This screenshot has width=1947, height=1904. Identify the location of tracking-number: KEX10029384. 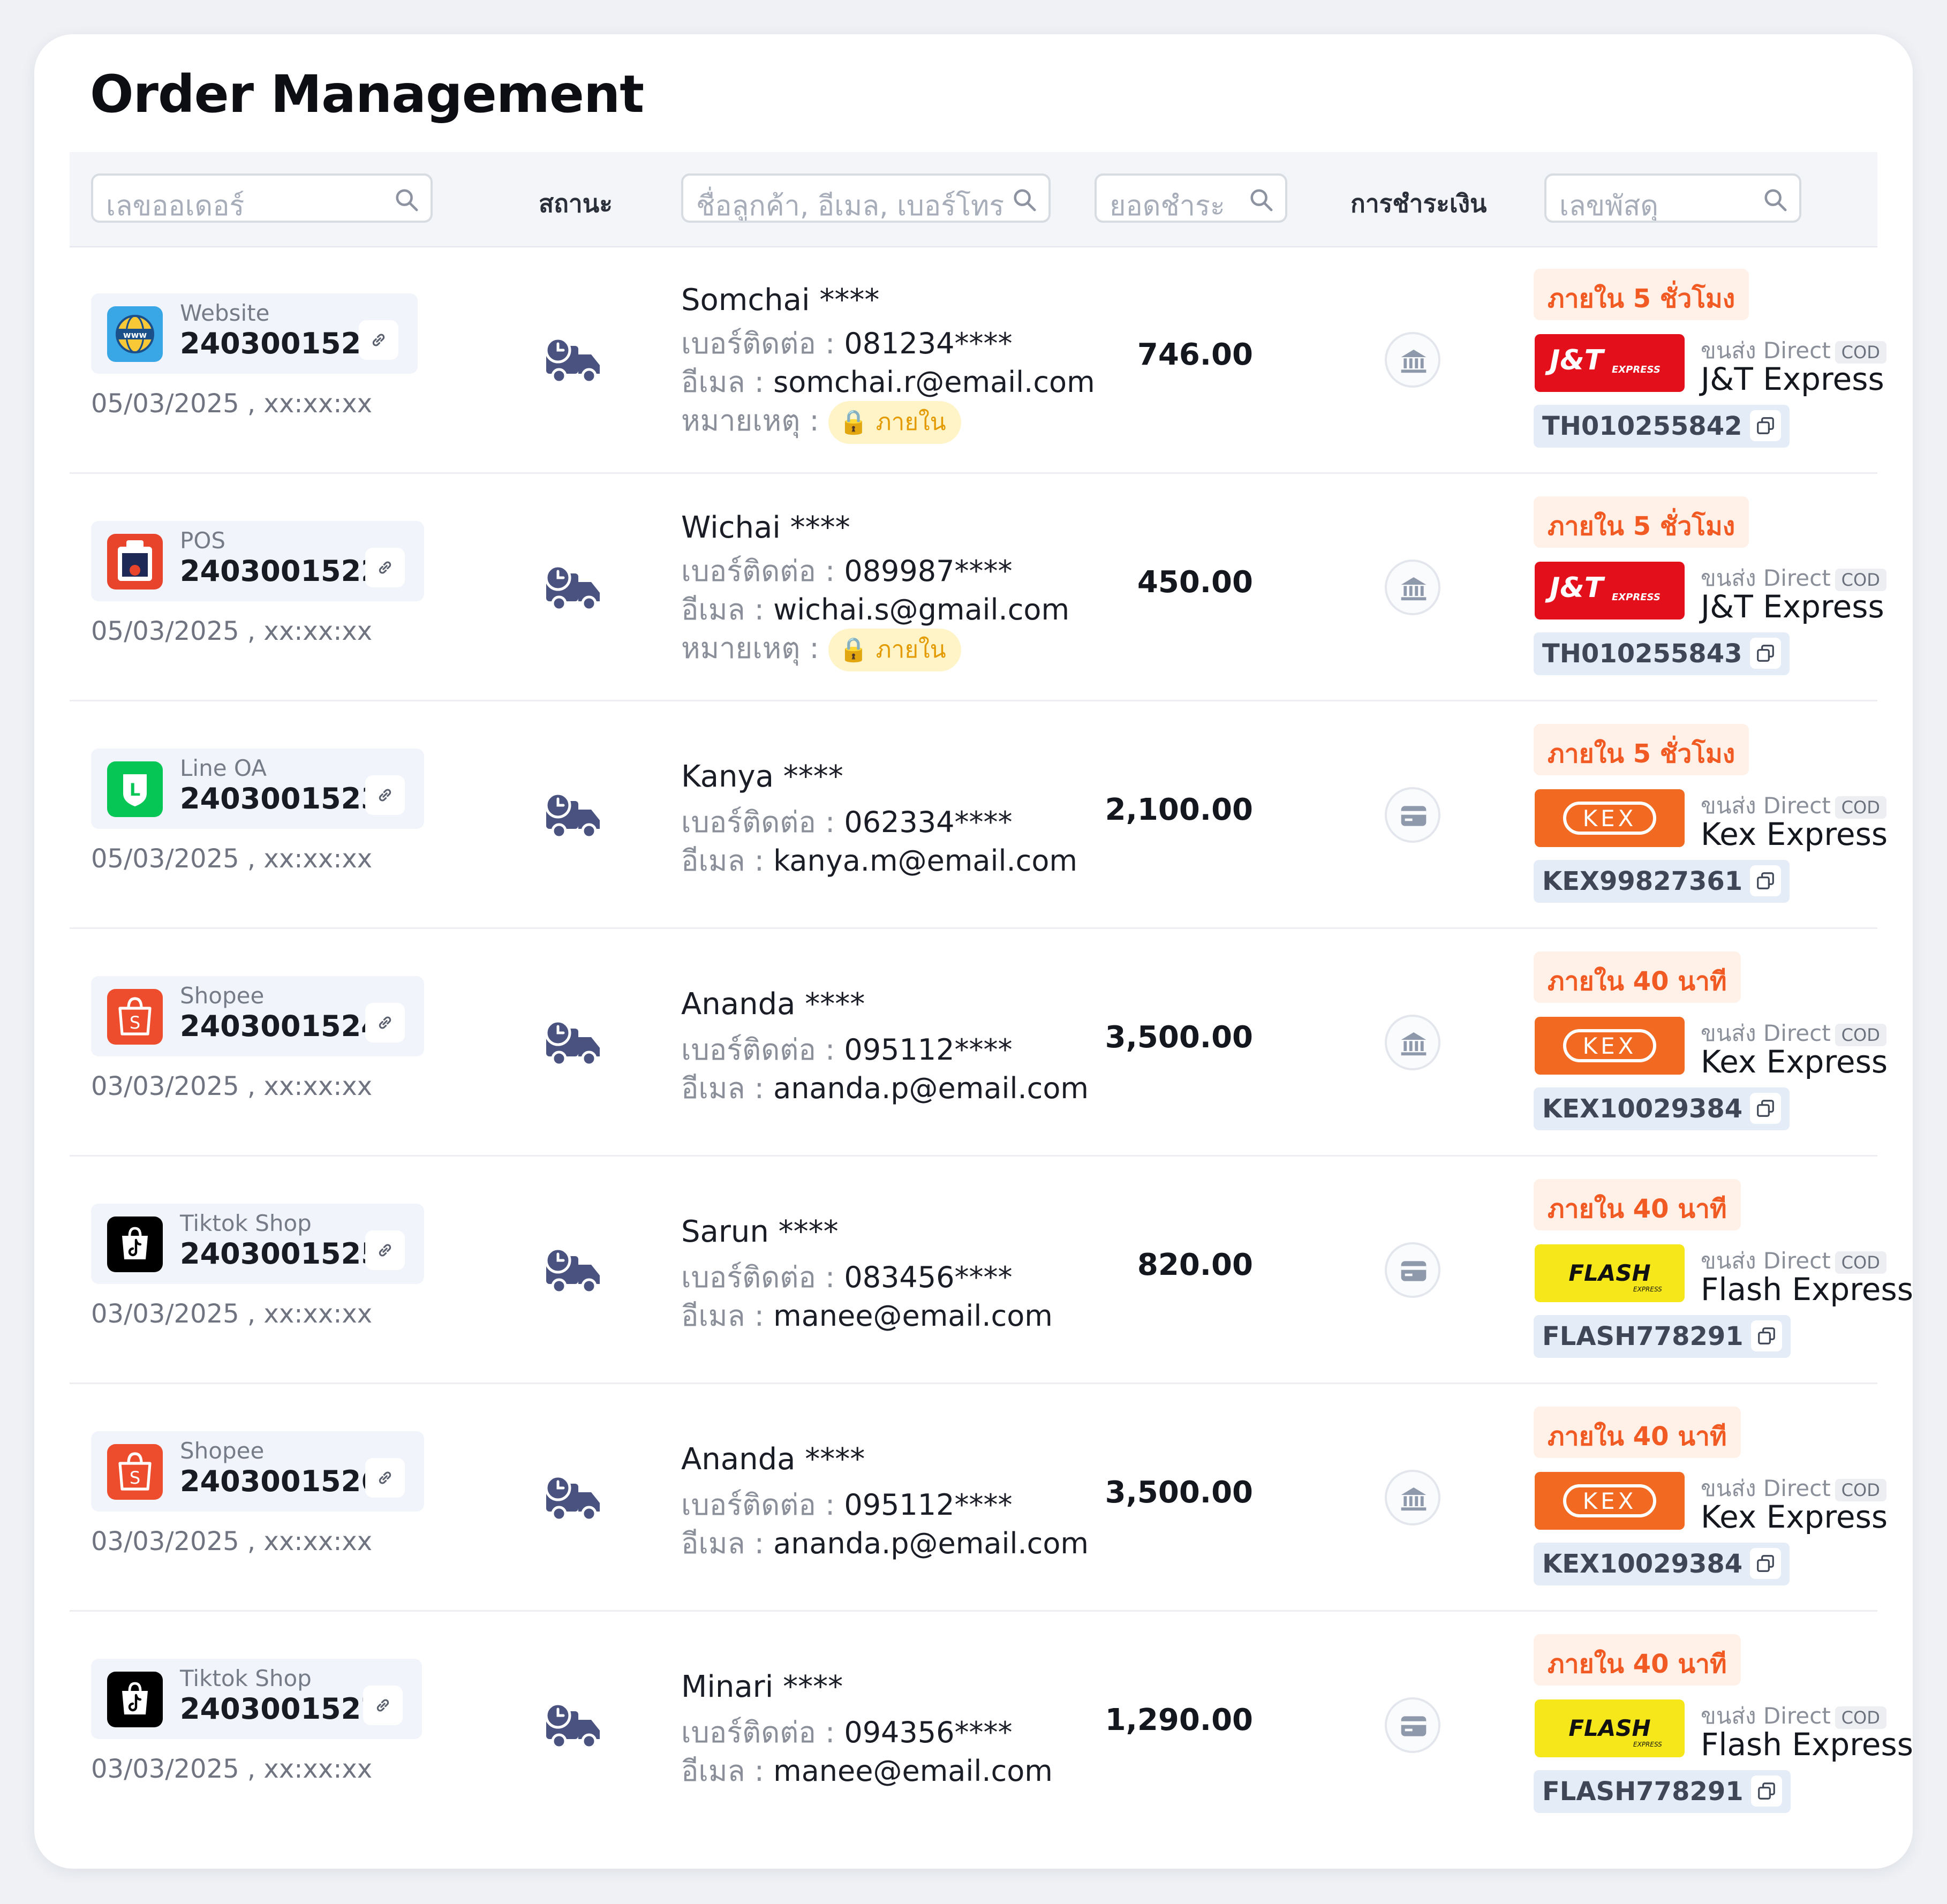
(1642, 1109).